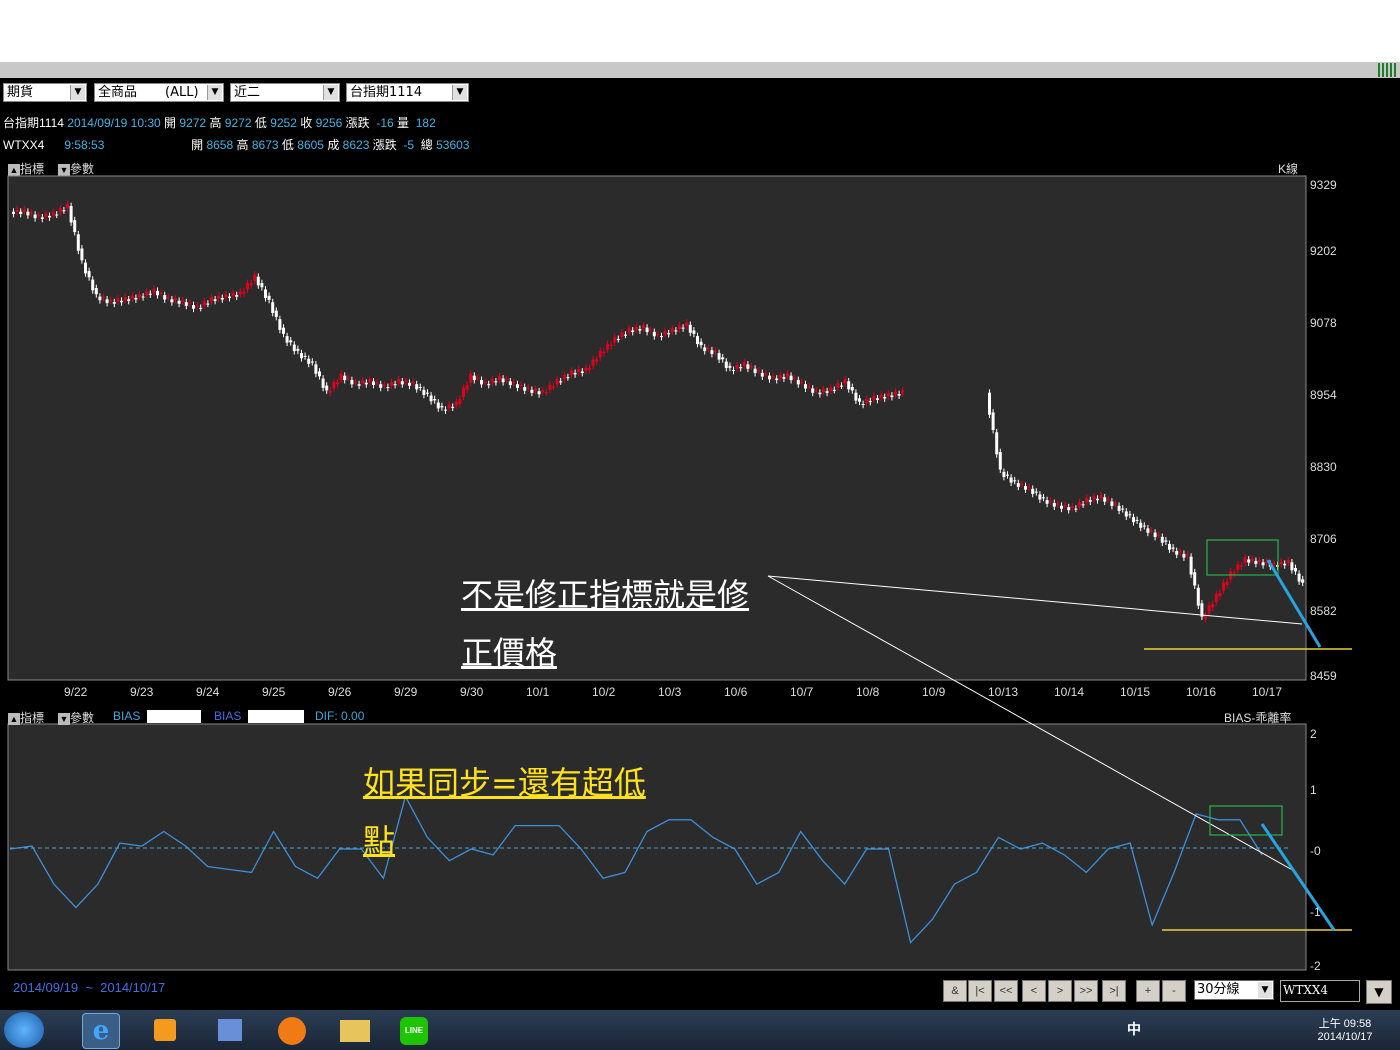  What do you see at coordinates (1135, 692) in the screenshot?
I see `x-tick: 10/15` at bounding box center [1135, 692].